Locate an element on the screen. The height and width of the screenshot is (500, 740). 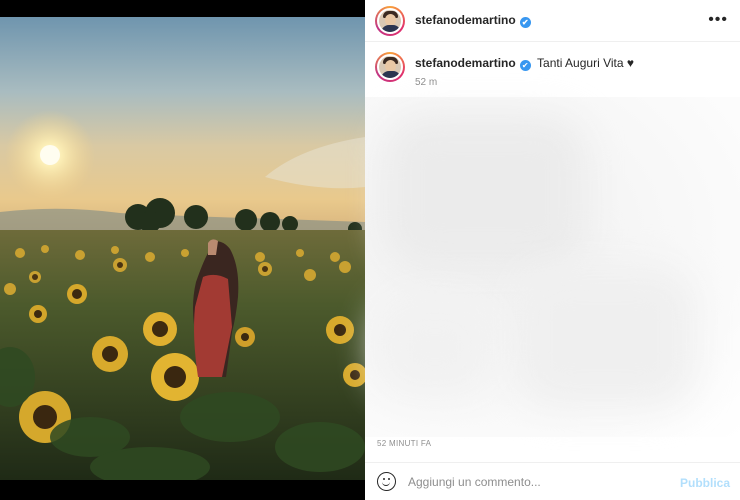
emoji-icon is located at coordinates (386, 481).